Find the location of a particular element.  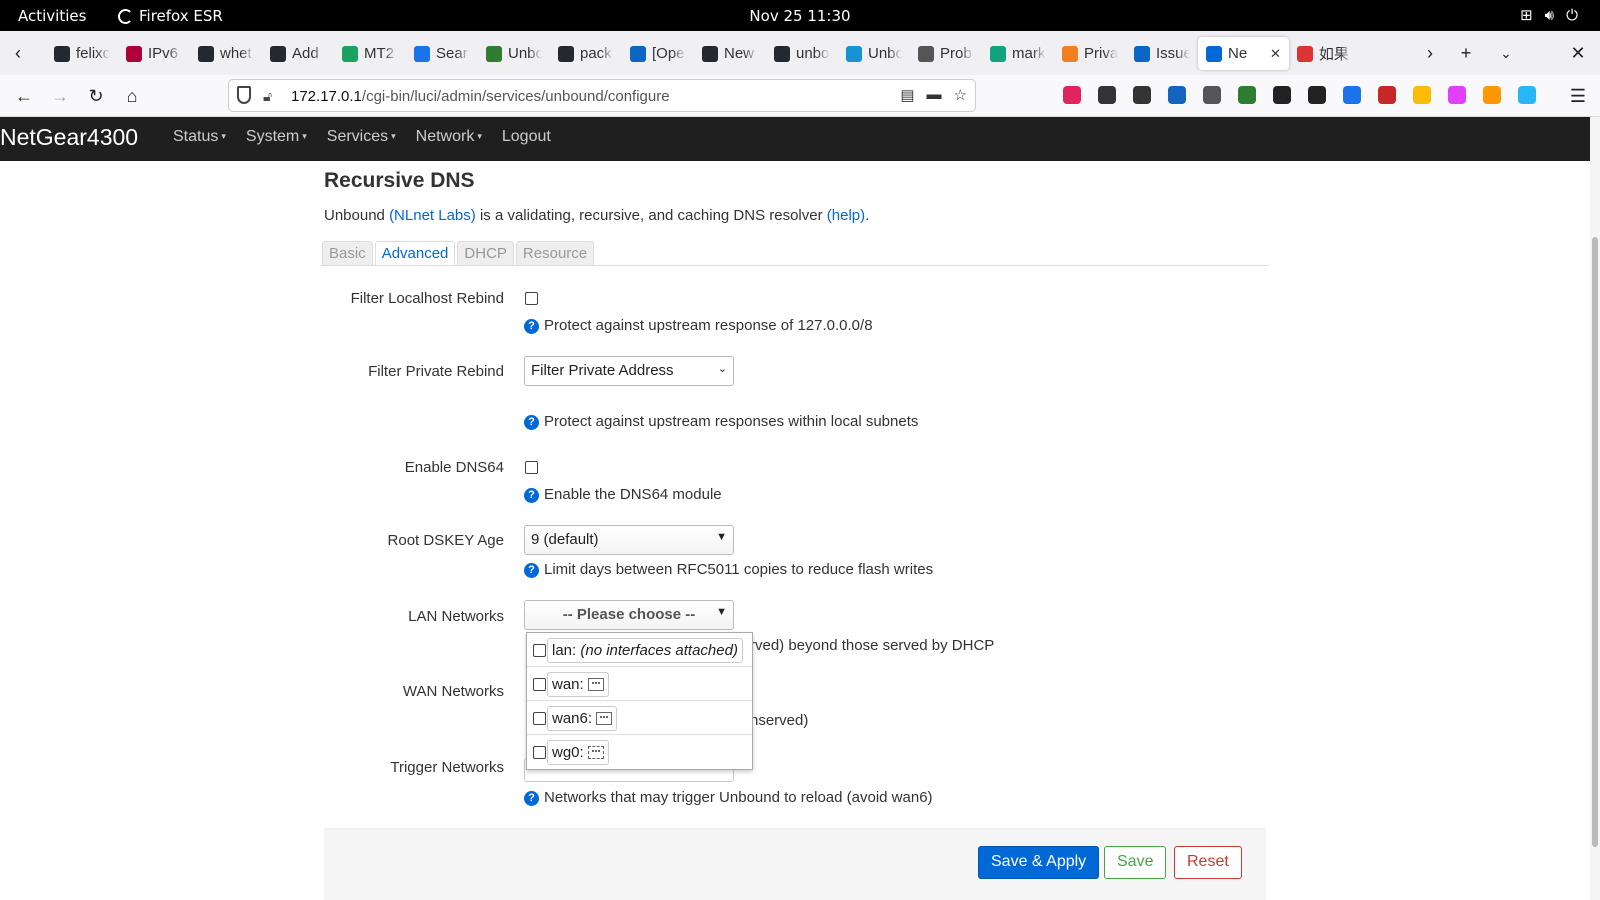

browser-tab: felixc is located at coordinates (82, 53).